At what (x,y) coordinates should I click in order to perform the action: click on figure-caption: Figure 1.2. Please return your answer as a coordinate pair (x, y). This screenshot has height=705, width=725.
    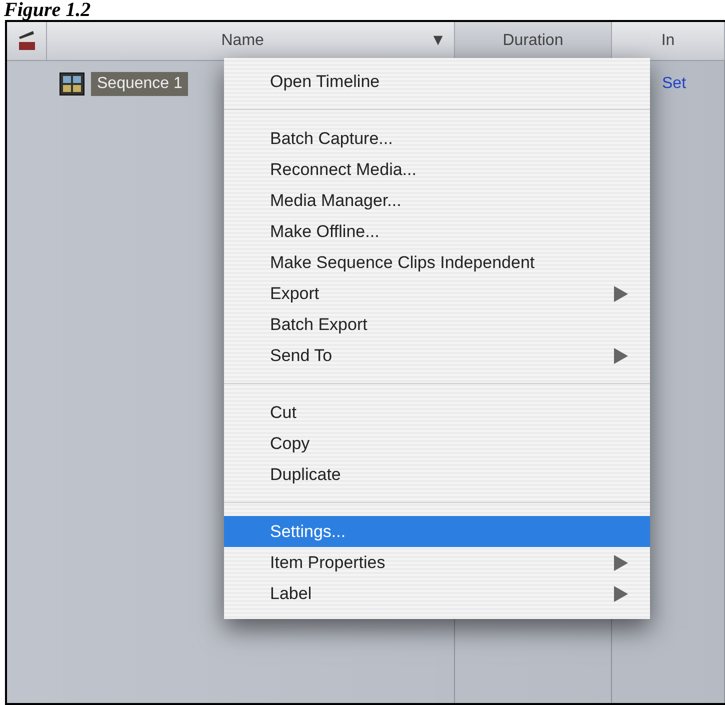
    Looking at the image, I should click on (47, 10).